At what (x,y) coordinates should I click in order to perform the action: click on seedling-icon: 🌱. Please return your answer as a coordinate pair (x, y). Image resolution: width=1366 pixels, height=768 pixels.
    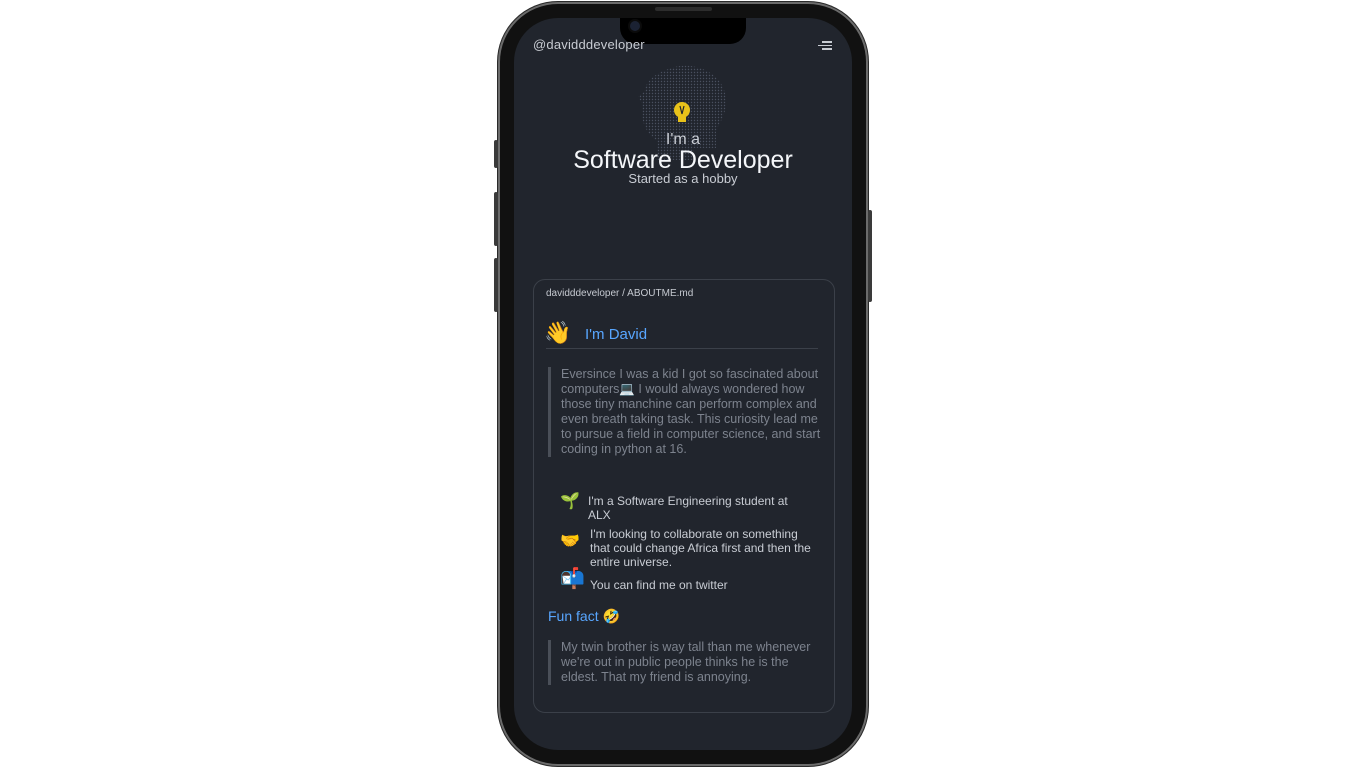
    Looking at the image, I should click on (570, 501).